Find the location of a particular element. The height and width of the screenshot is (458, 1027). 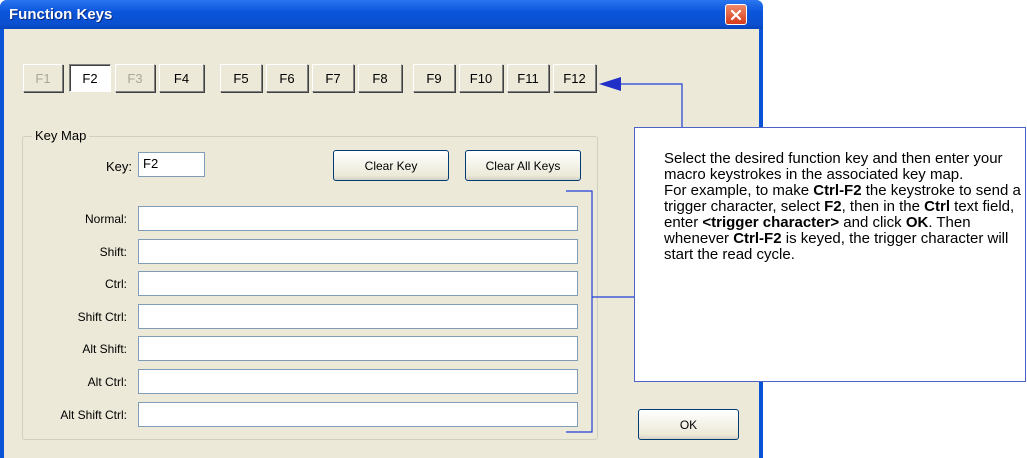

callout-text-part: , then in the is located at coordinates (883, 206).